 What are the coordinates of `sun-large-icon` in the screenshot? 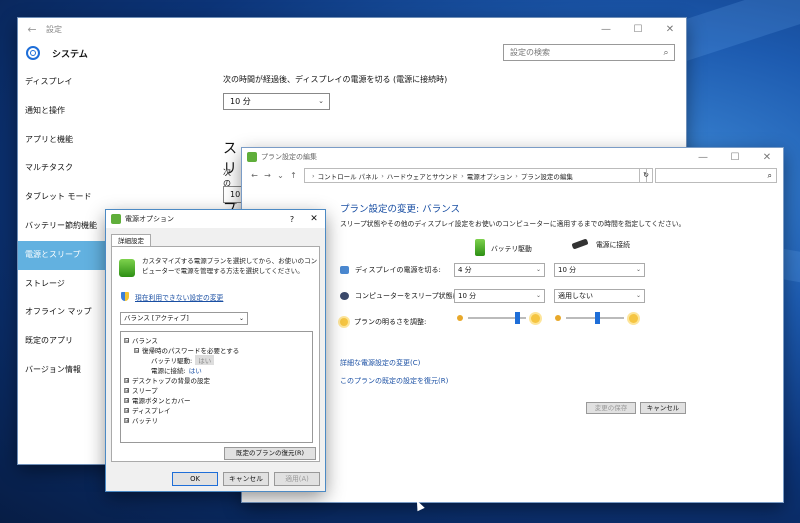 It's located at (535, 318).